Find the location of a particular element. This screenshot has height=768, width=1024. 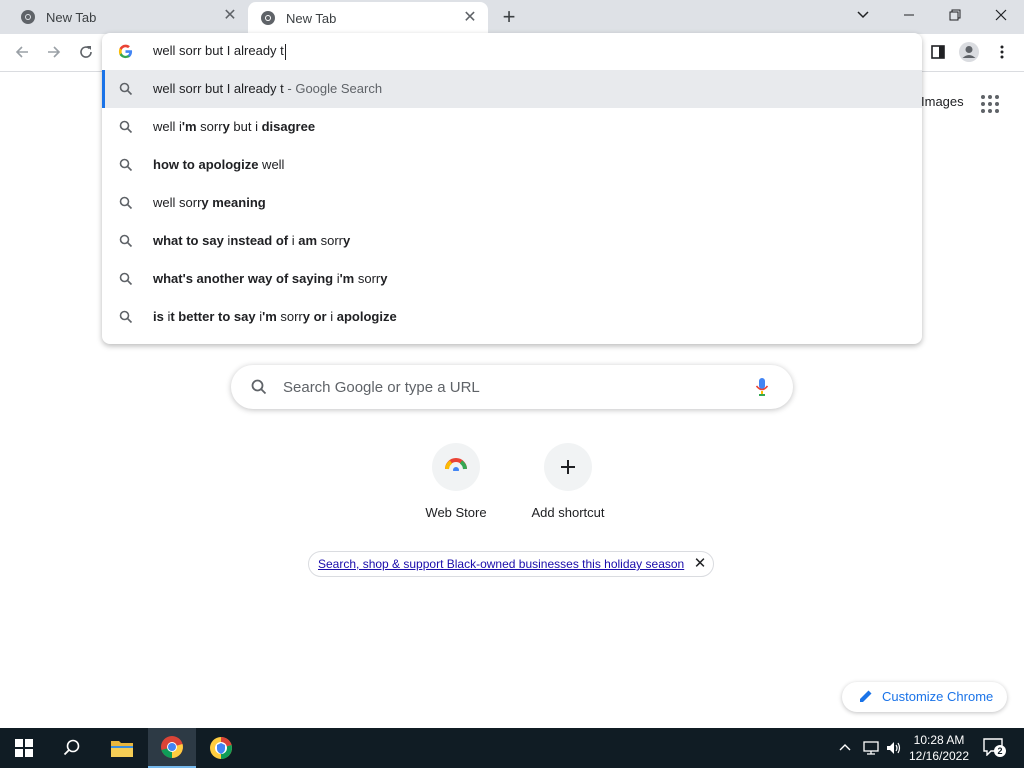

profile-avatar-icon is located at coordinates (969, 52).